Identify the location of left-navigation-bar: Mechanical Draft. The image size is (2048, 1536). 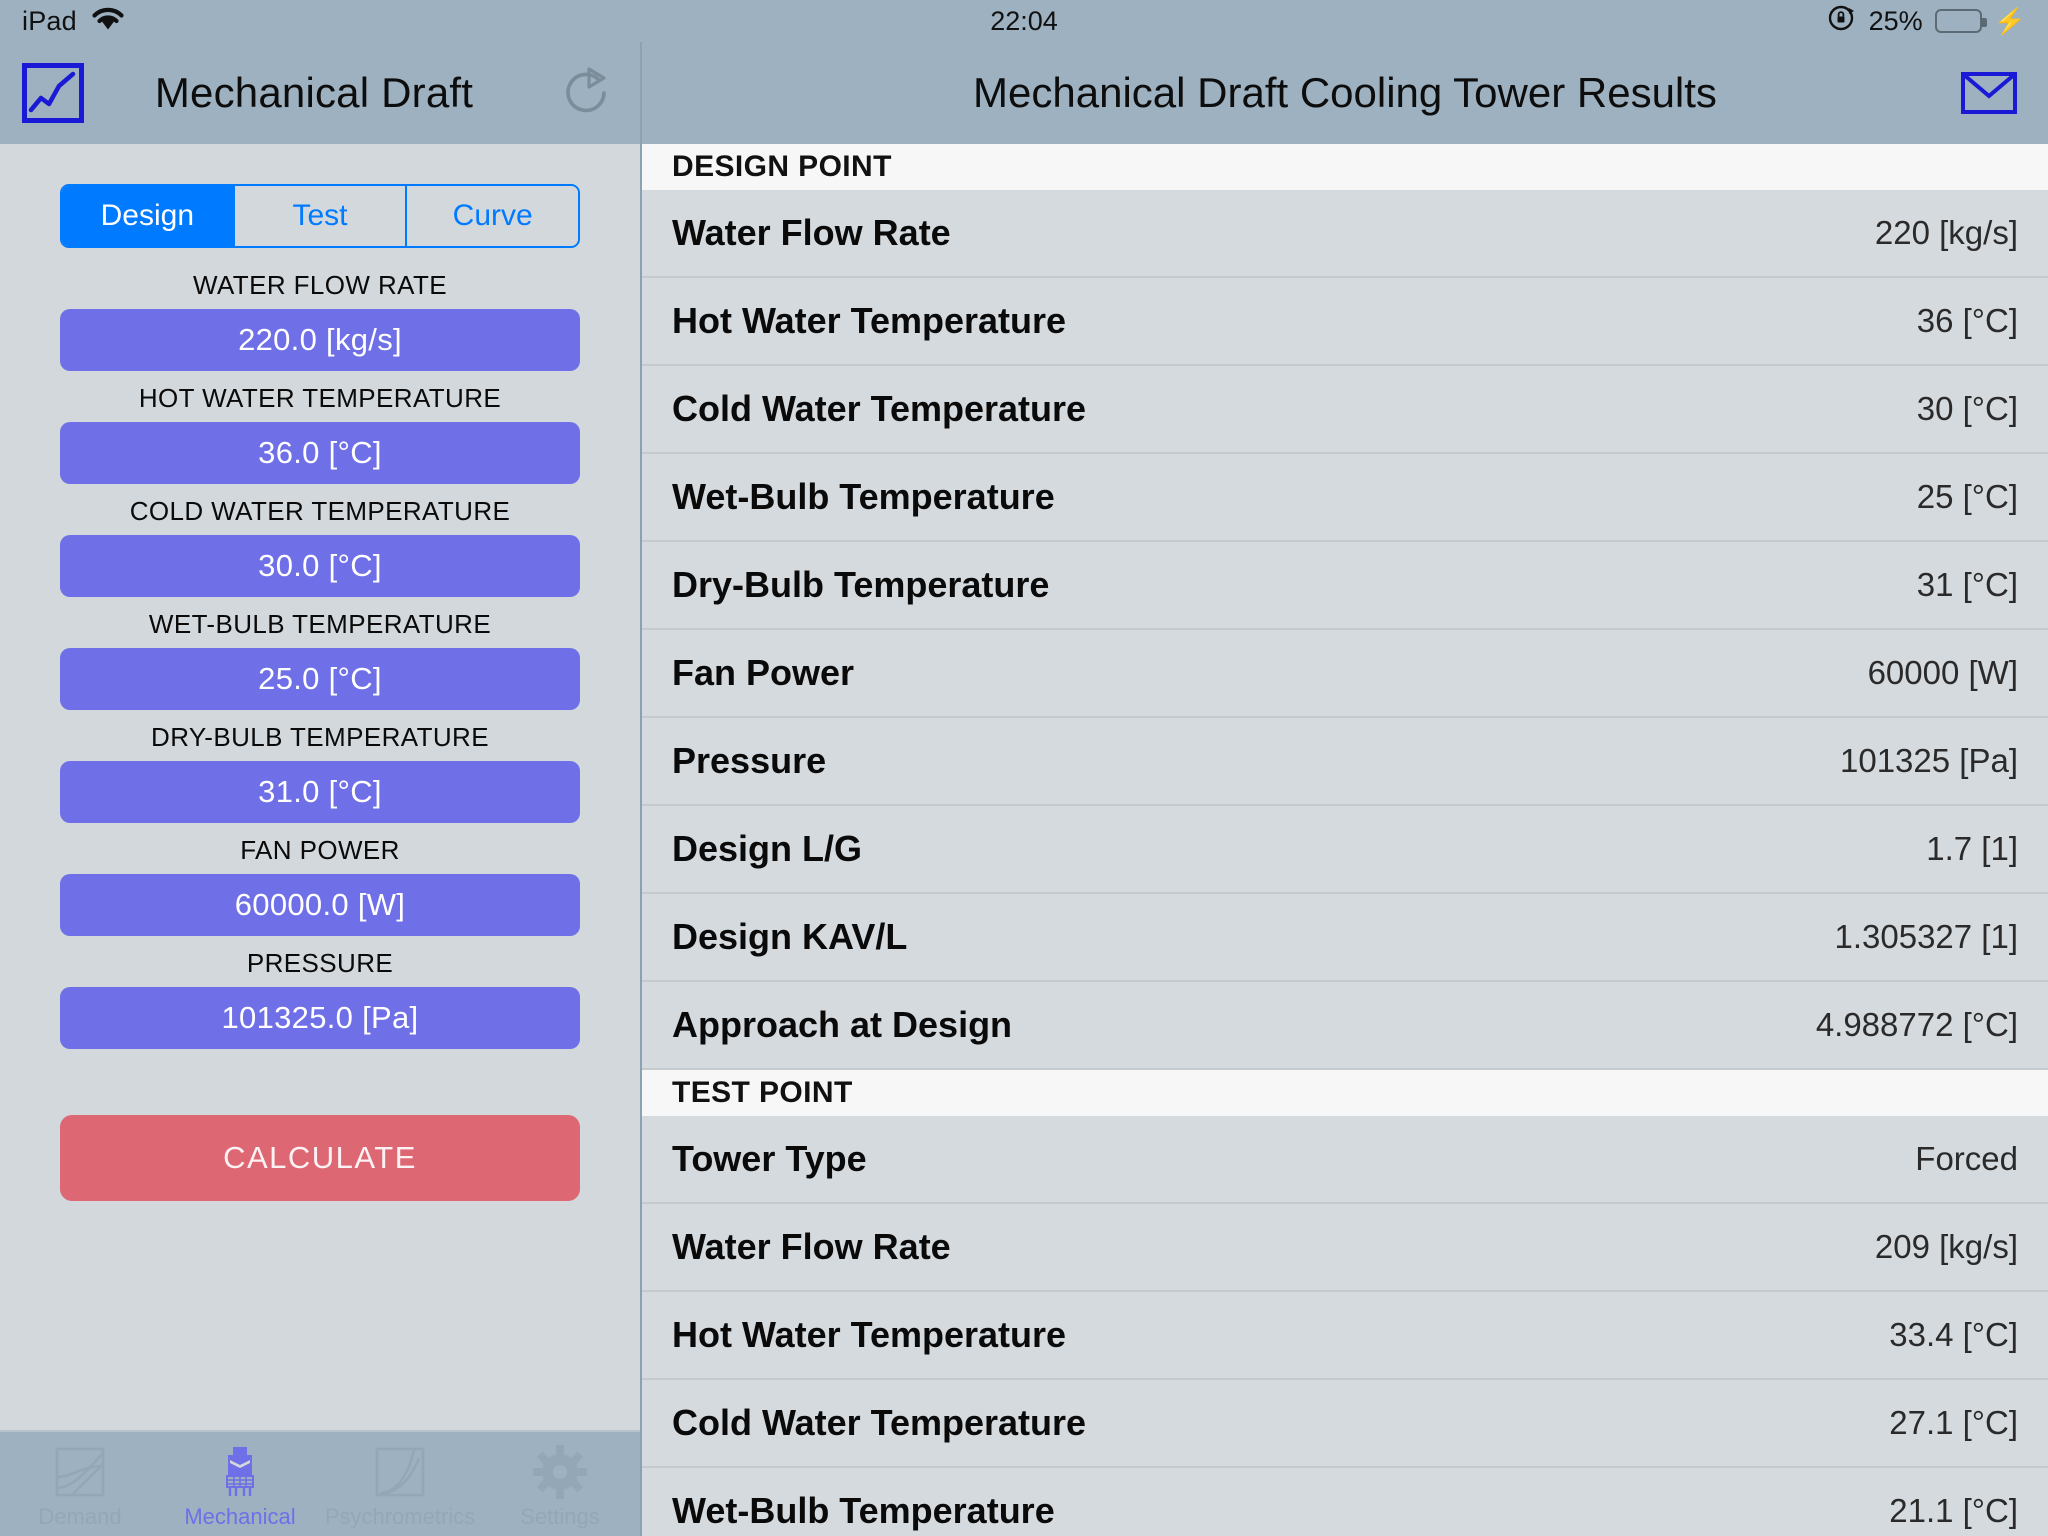
(320, 93).